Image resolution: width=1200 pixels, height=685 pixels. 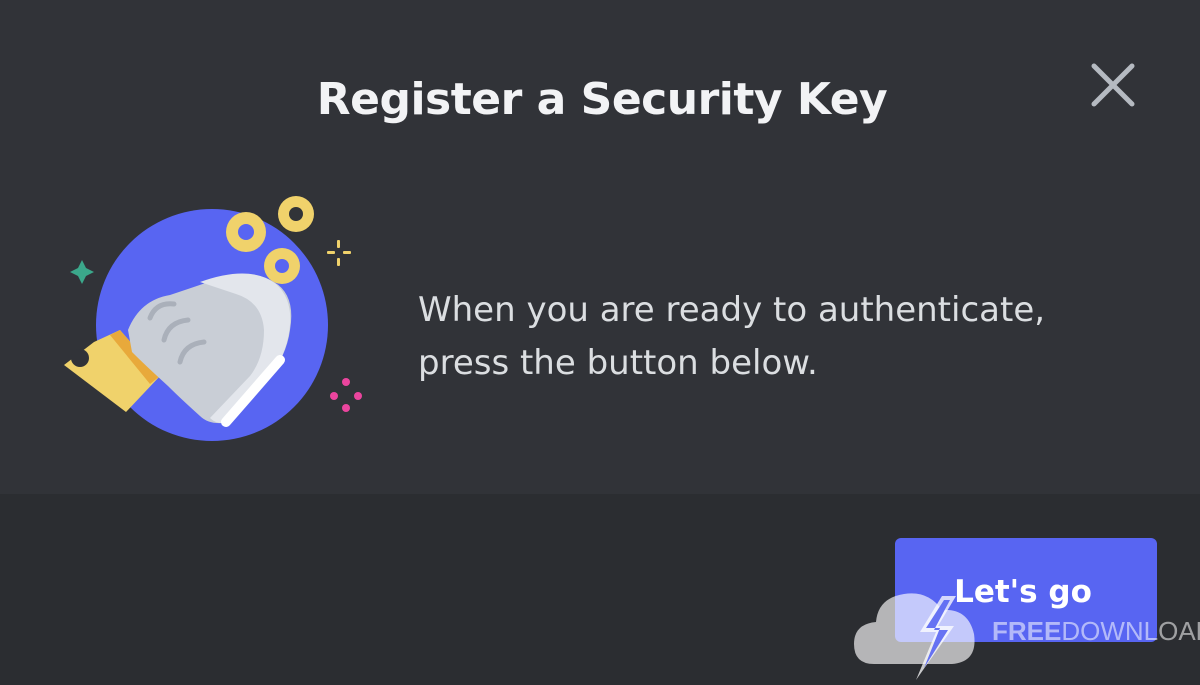 I want to click on watermark-text: FREEDOWNLOAD, so click(x=1096, y=631).